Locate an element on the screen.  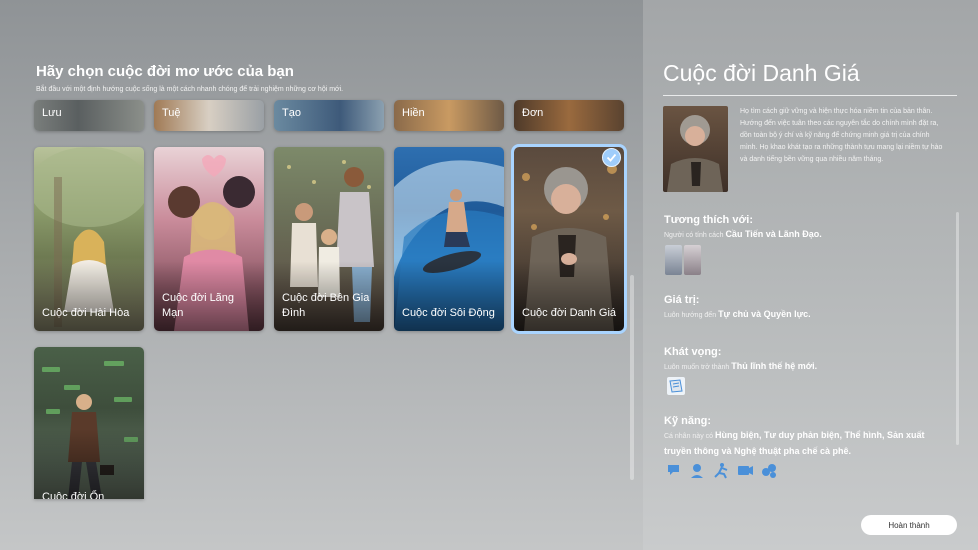
title-divider is located at coordinates (810, 95).